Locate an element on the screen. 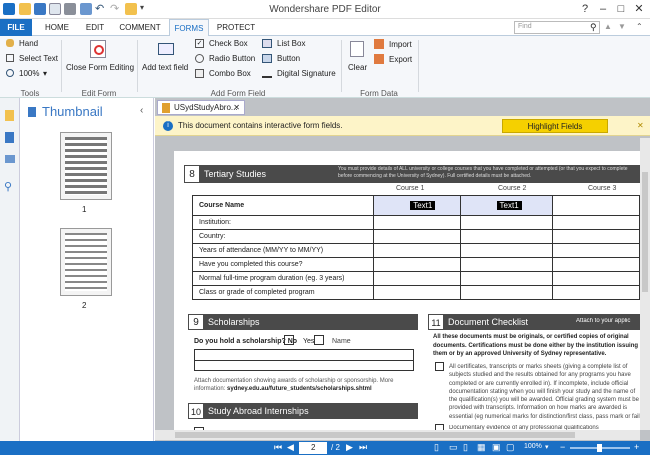 This screenshot has width=650, height=455. zoom-icon is located at coordinates (10, 73).